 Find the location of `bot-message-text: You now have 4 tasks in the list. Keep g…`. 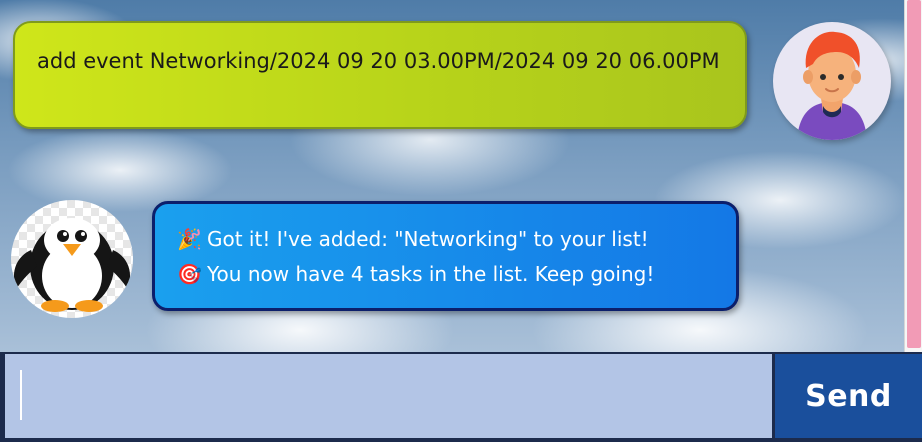

bot-message-text: You now have 4 tasks in the list. Keep g… is located at coordinates (431, 274).